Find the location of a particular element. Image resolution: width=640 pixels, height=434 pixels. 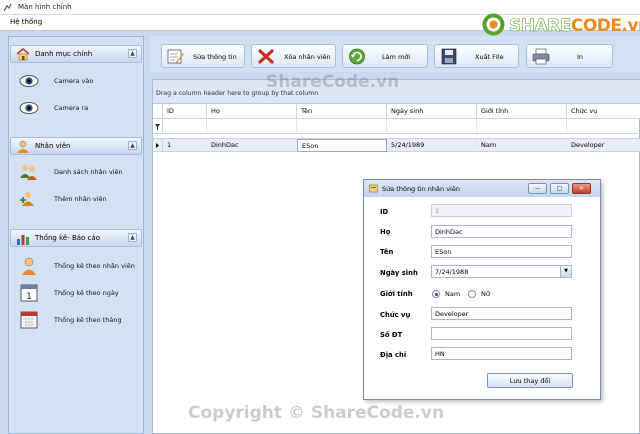

column-header-chuc-vu: Chức vụ is located at coordinates (603, 111).